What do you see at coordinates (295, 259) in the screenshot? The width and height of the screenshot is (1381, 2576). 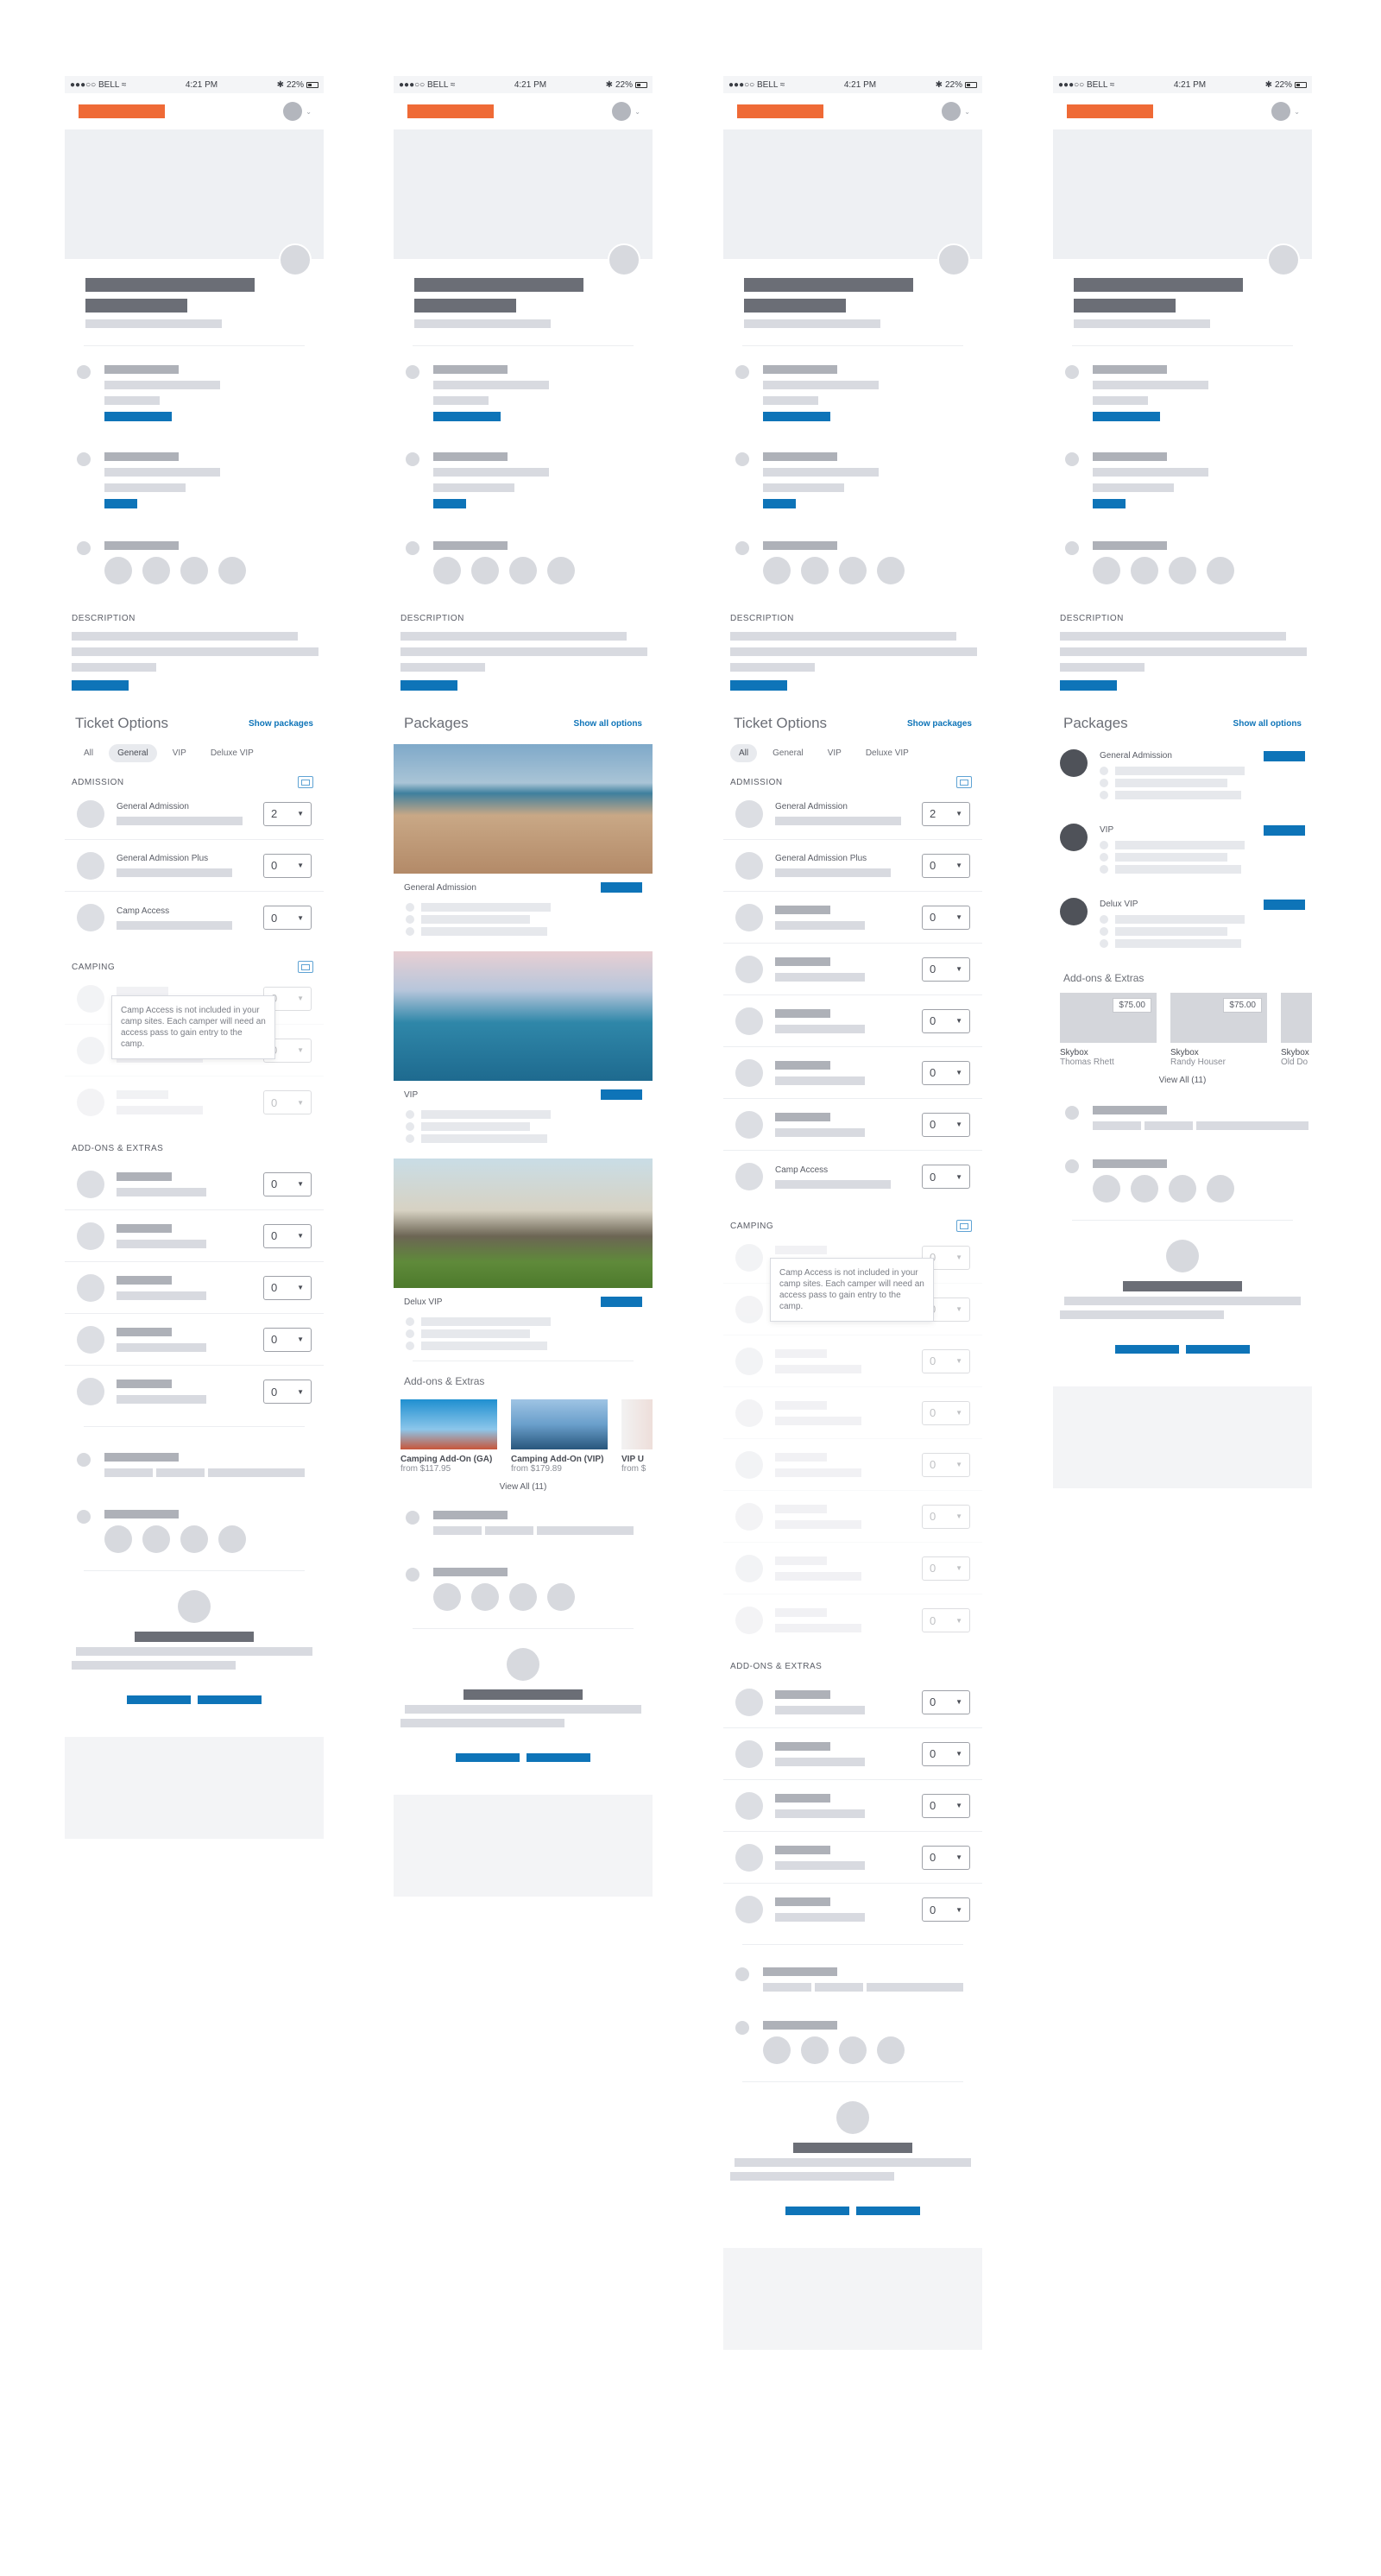 I see `artist-avatar` at bounding box center [295, 259].